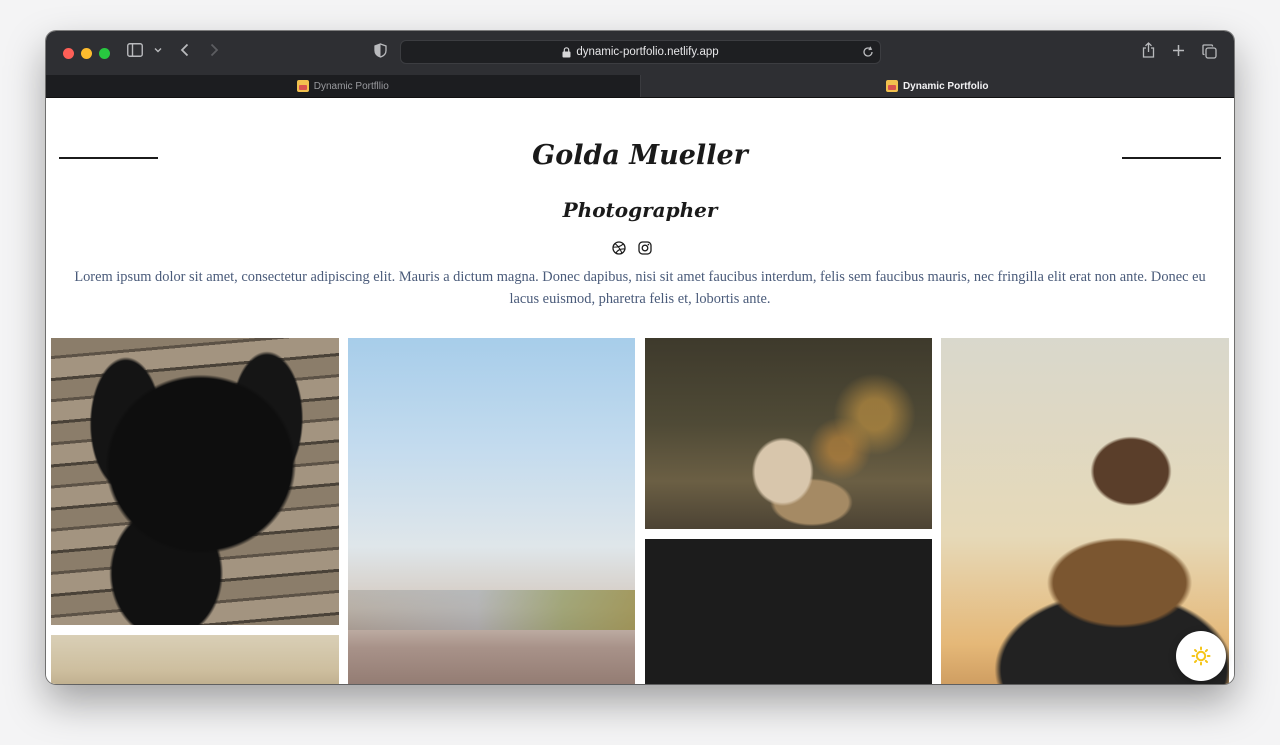 The width and height of the screenshot is (1280, 745). What do you see at coordinates (380, 50) in the screenshot?
I see `privacy-shield-icon` at bounding box center [380, 50].